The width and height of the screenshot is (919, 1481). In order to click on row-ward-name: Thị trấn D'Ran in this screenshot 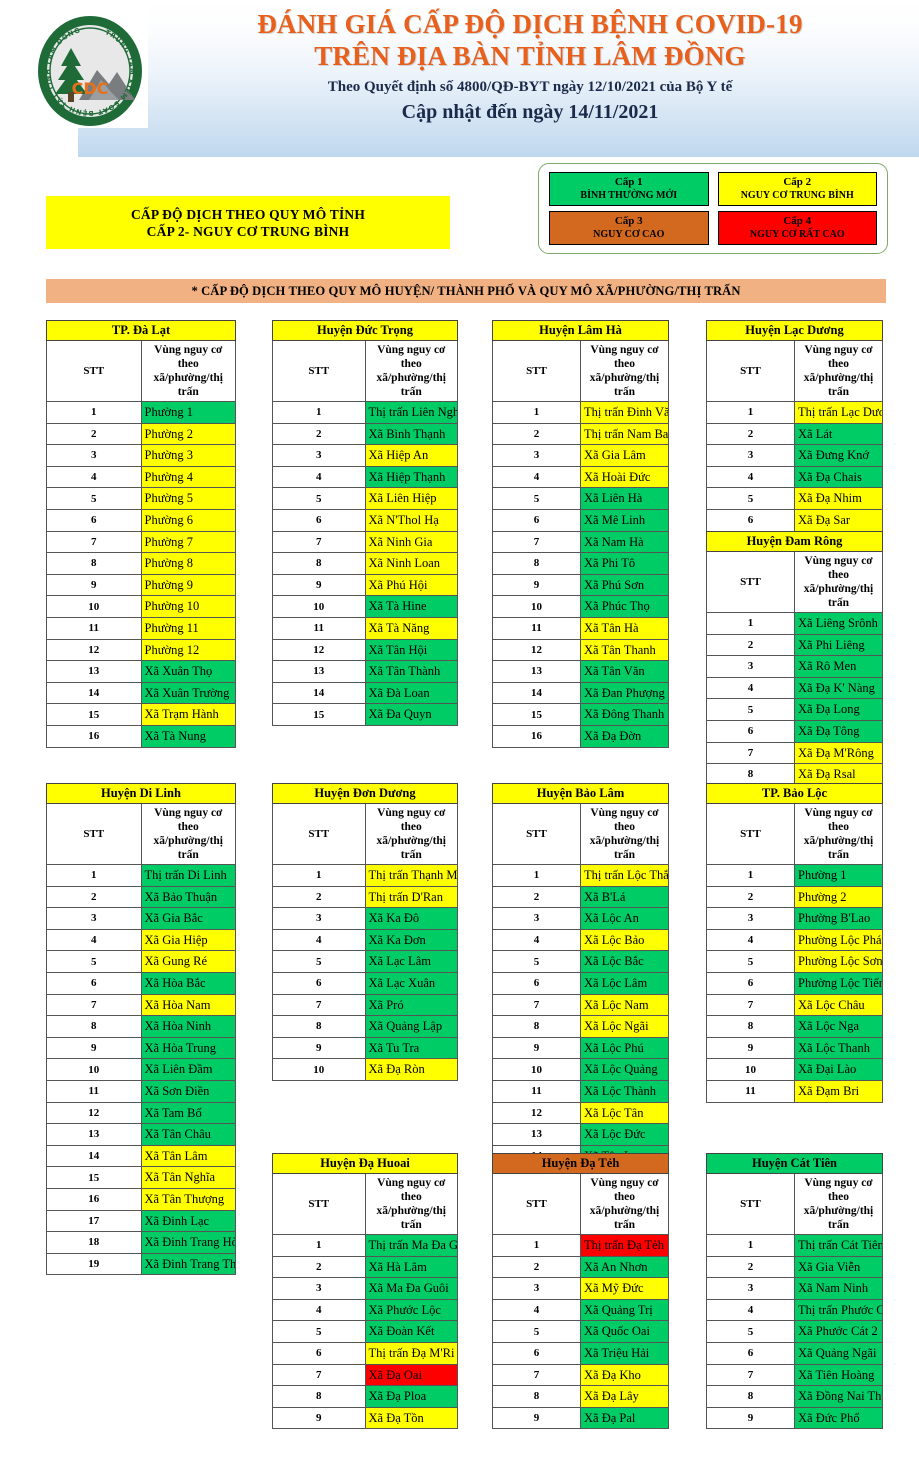, I will do `click(411, 897)`.